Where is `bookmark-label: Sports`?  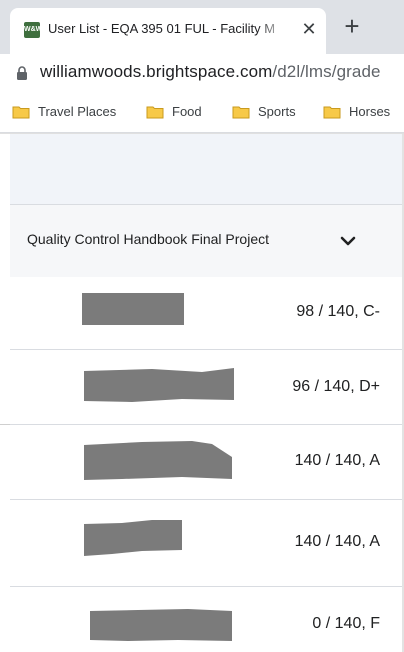
bookmark-label: Sports is located at coordinates (277, 111).